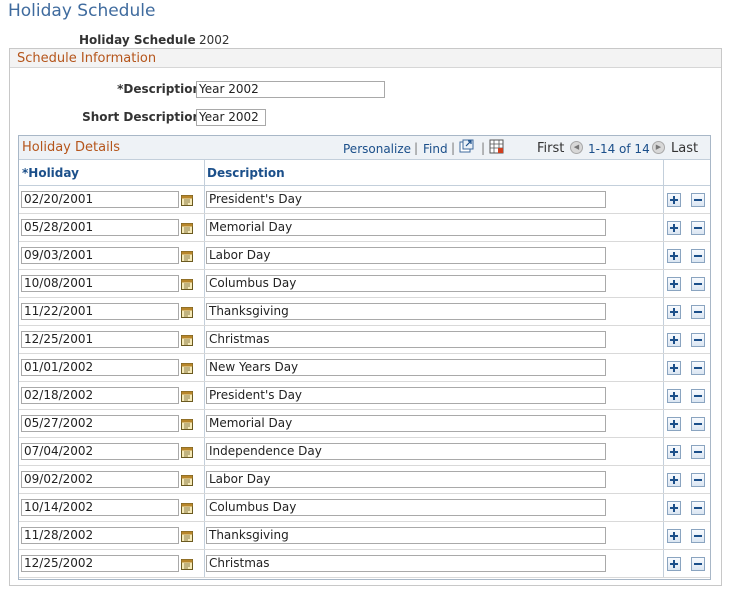 The image size is (732, 593). What do you see at coordinates (377, 149) in the screenshot?
I see `personalize-link: Personalize` at bounding box center [377, 149].